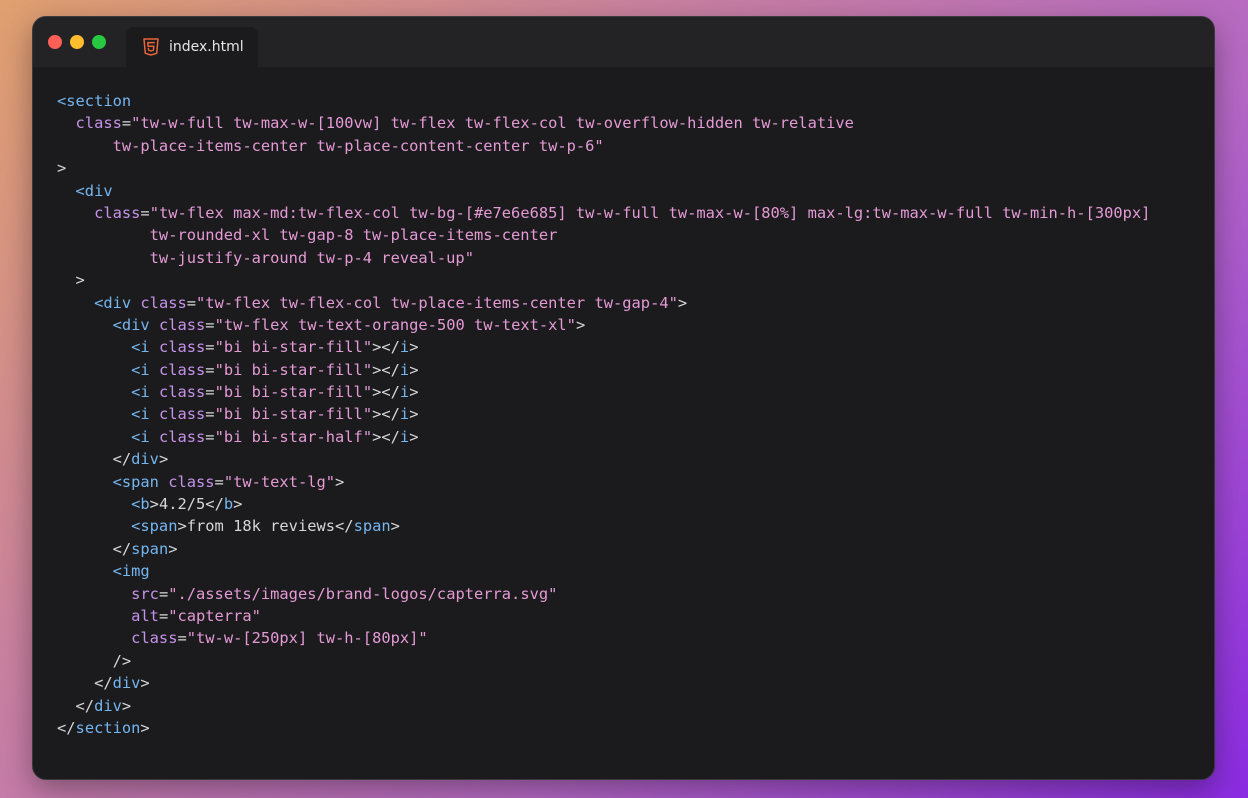 This screenshot has height=798, width=1248. Describe the element at coordinates (94, 101) in the screenshot. I see `code-token: <section` at that location.